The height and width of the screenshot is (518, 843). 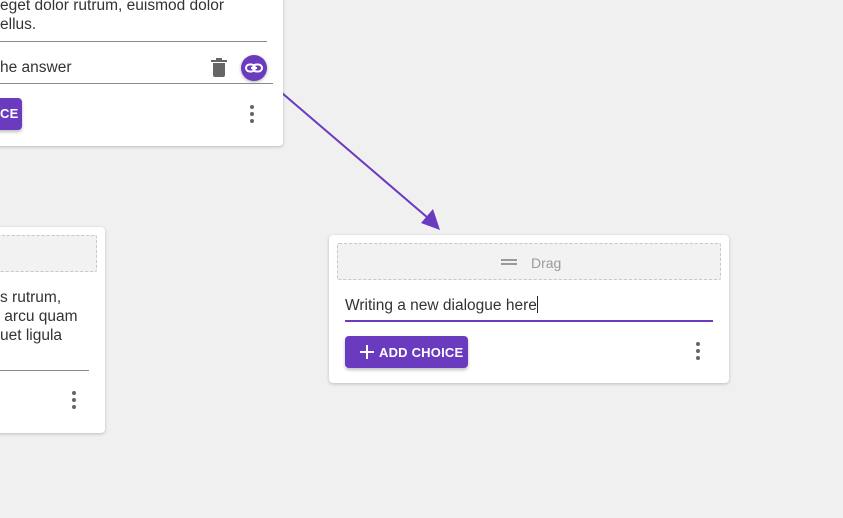 I want to click on dialogue-text-line: ellus., so click(x=18, y=24).